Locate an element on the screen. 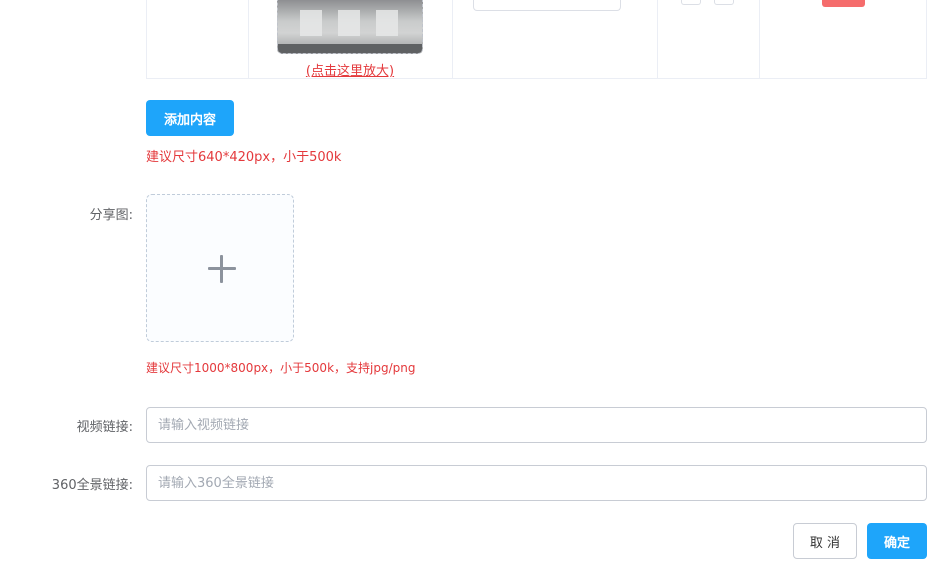  content-size-tip: 建议尺寸640*420px，小于500k is located at coordinates (244, 157).